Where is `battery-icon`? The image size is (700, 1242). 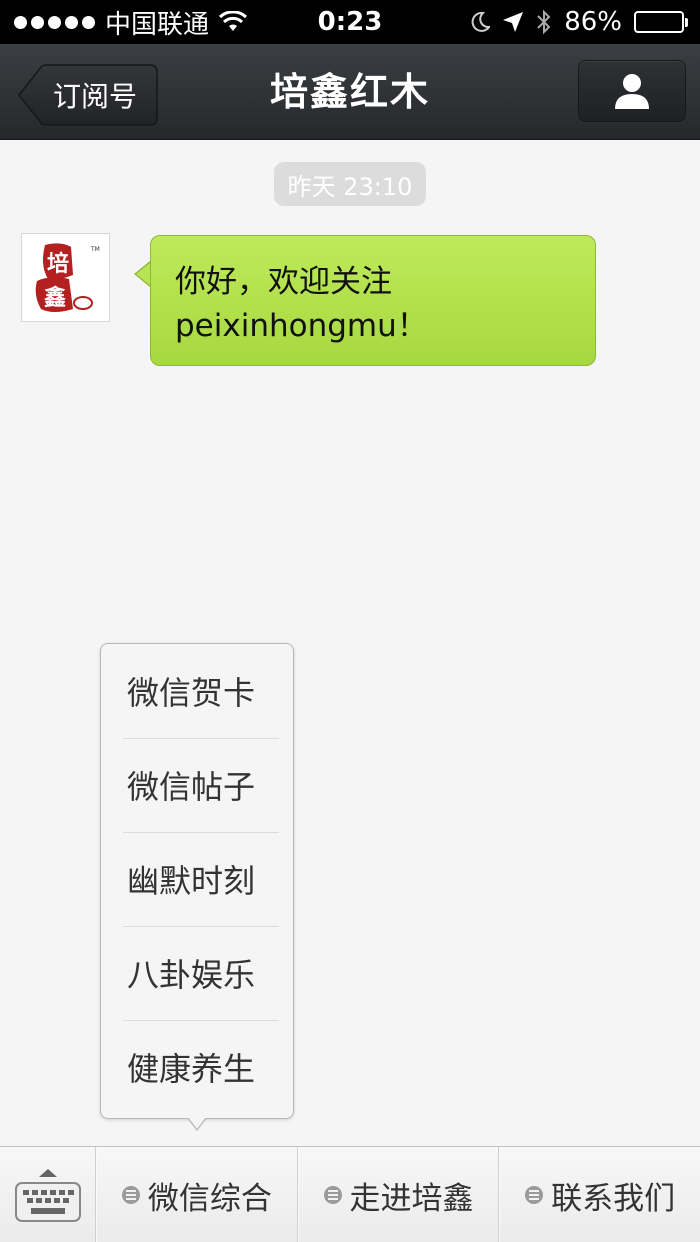
battery-icon is located at coordinates (661, 22).